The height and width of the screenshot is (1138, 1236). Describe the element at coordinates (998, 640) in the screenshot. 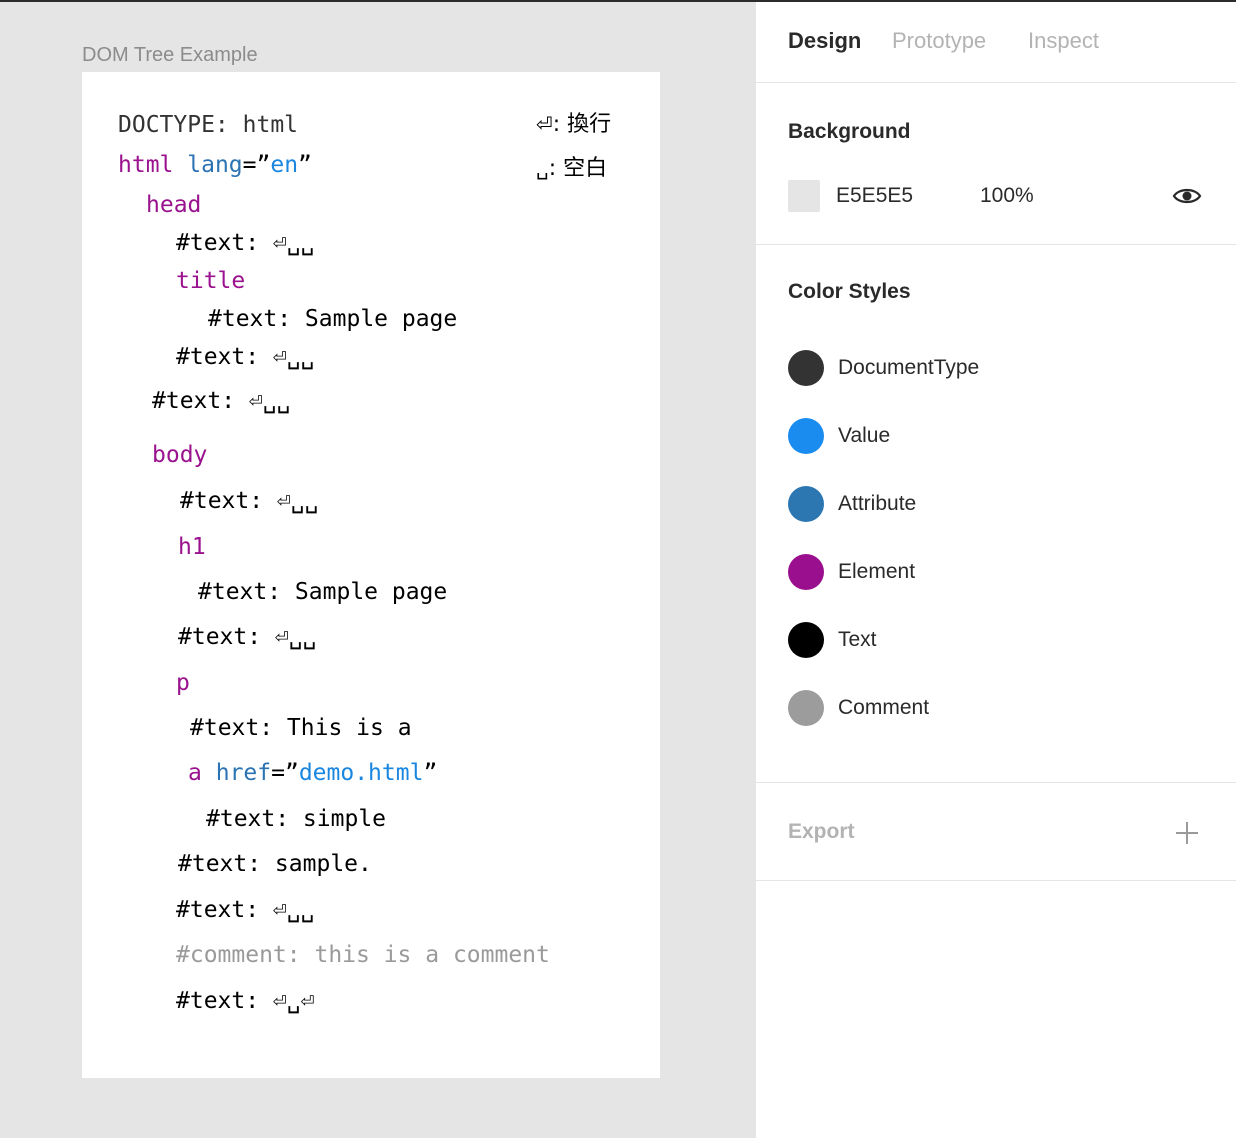

I see `color-style-text: Text` at that location.